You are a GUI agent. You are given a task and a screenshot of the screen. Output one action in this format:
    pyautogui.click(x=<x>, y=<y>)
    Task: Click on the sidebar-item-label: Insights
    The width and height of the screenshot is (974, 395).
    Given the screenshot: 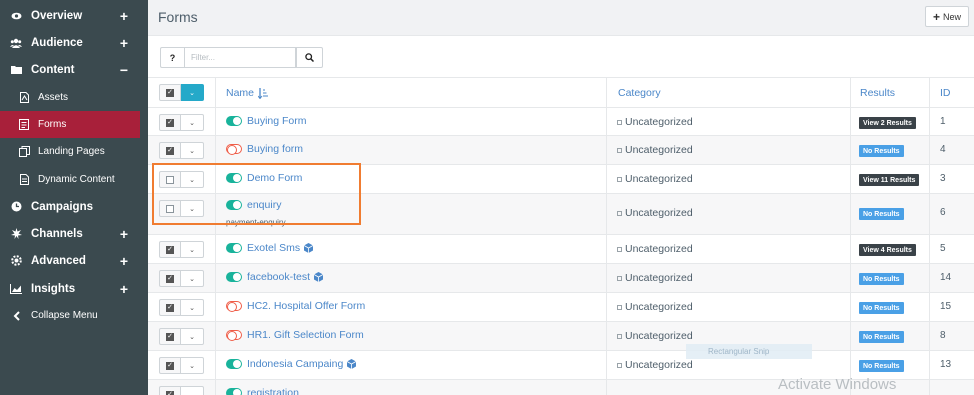 What is the action you would take?
    pyautogui.click(x=53, y=288)
    